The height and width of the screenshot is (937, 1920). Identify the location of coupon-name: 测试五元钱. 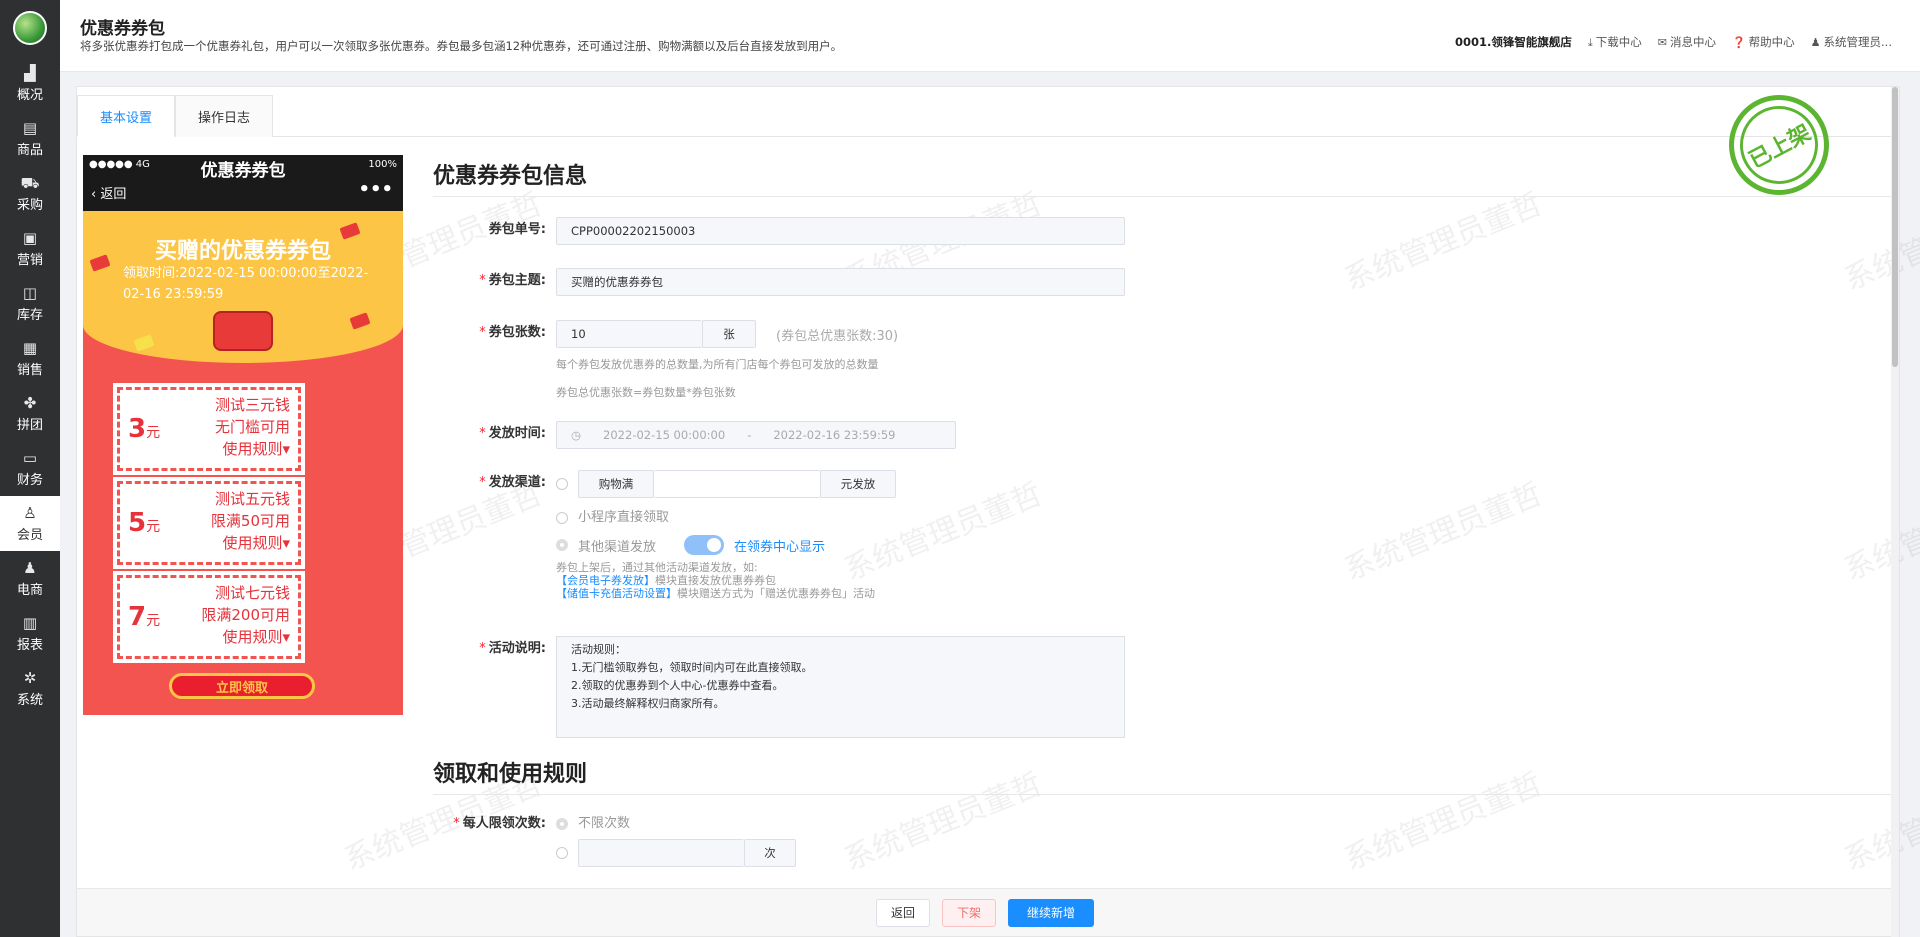
(252, 499).